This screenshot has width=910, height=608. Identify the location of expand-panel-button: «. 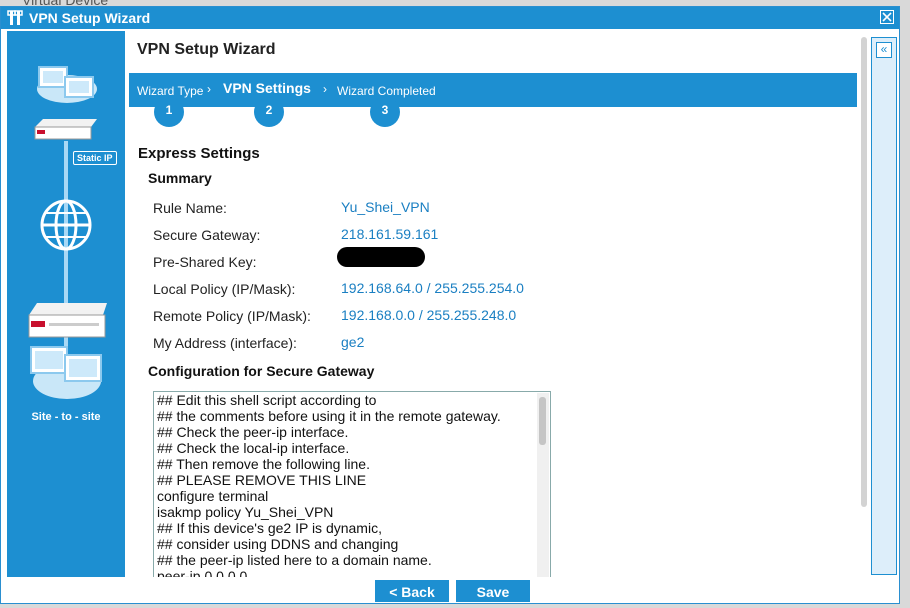
(884, 50).